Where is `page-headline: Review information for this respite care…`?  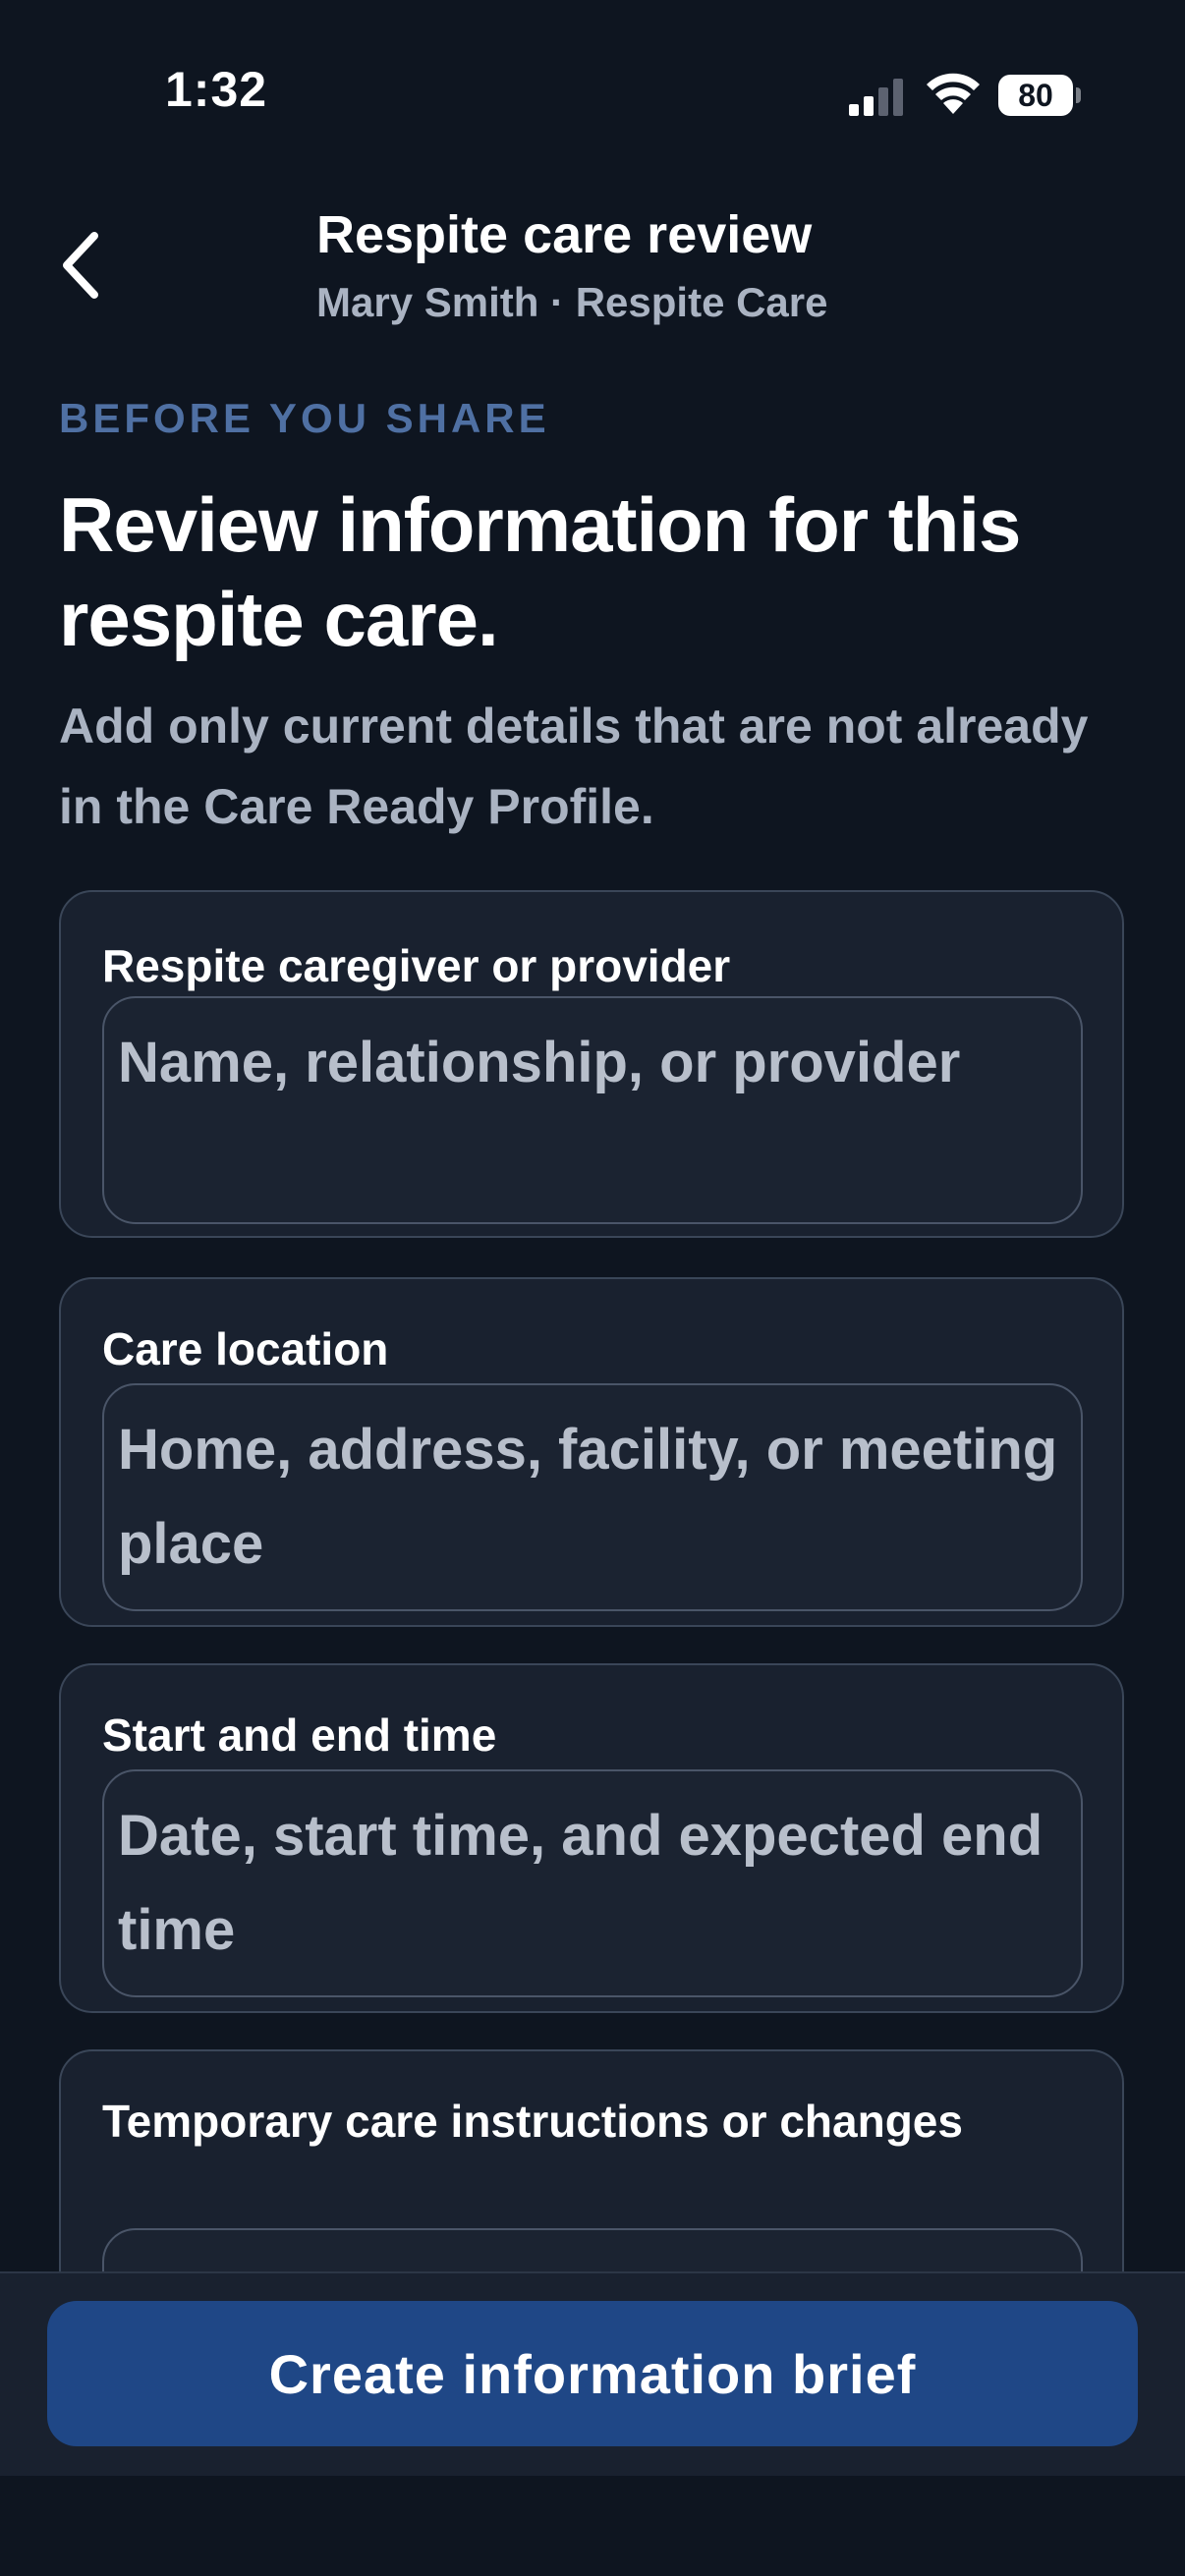
page-headline: Review information for this respite care… is located at coordinates (540, 571).